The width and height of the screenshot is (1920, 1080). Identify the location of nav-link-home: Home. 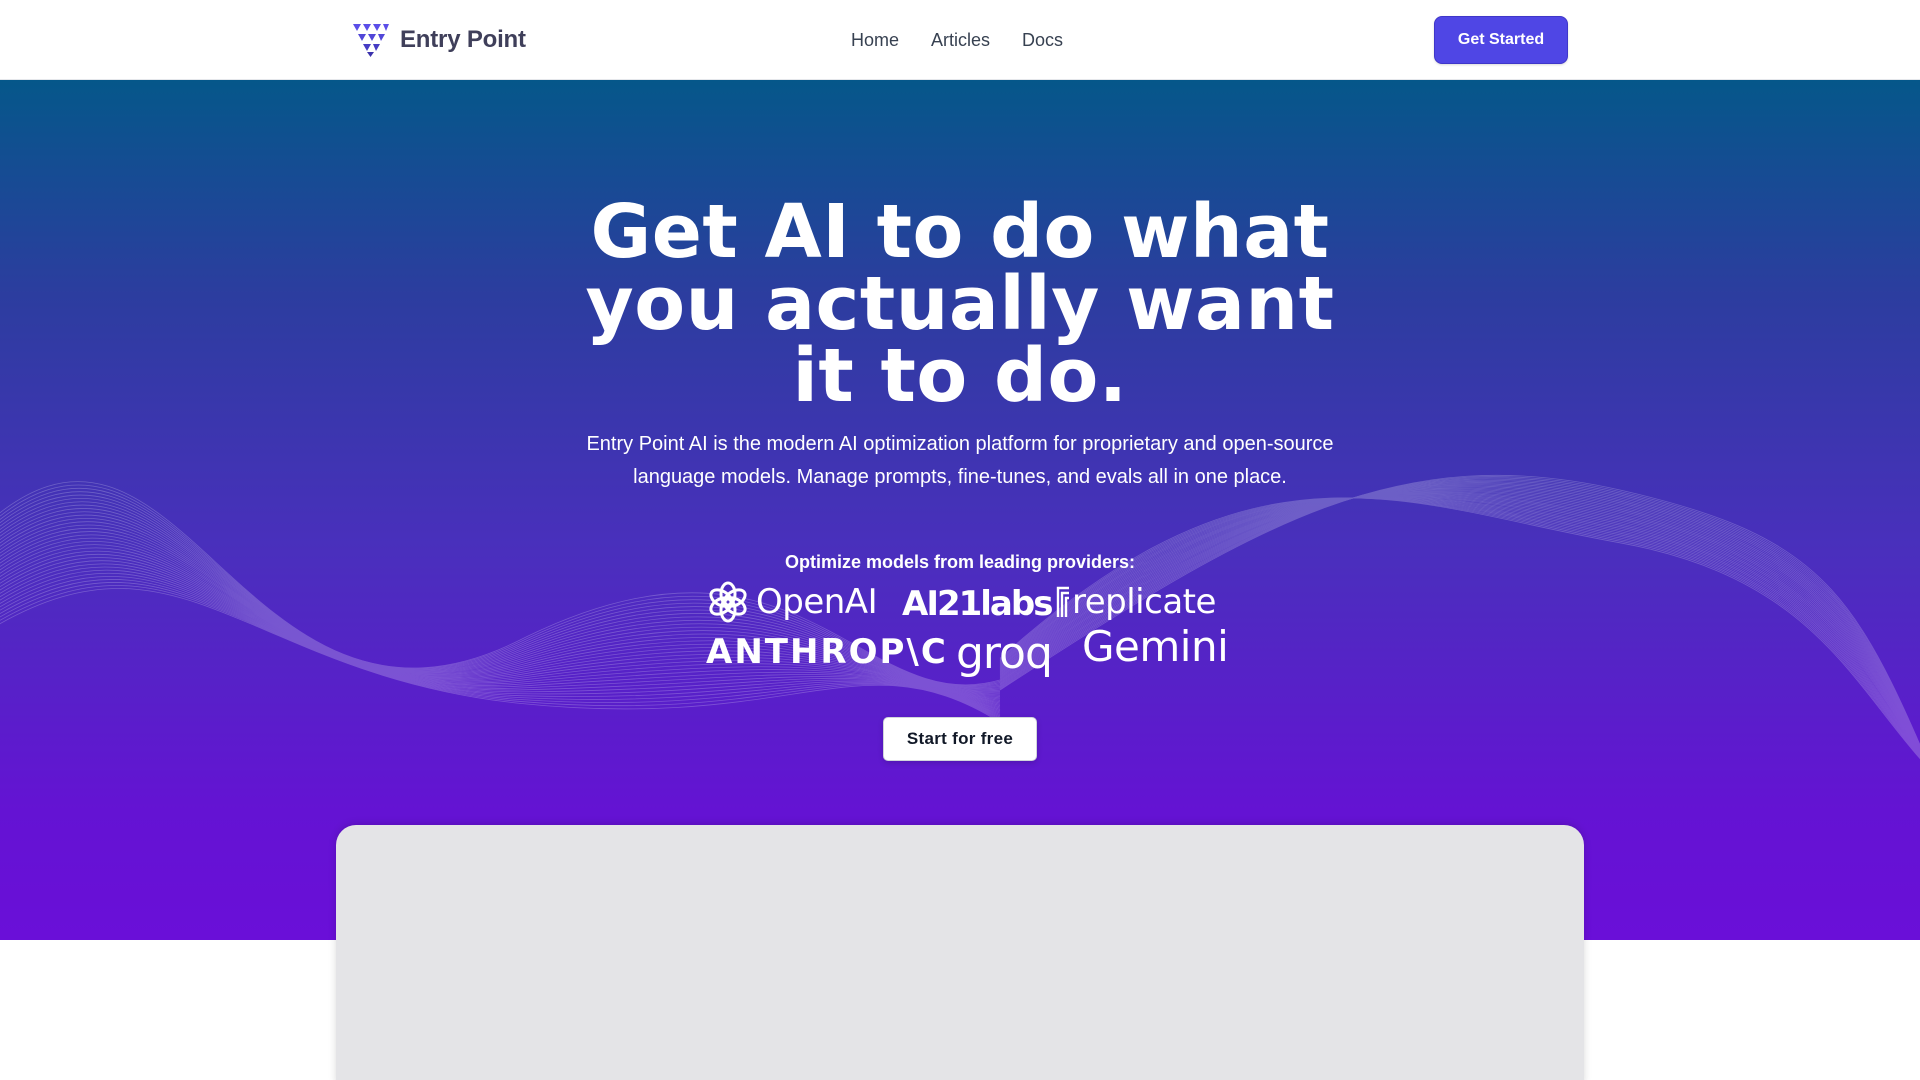
(875, 40).